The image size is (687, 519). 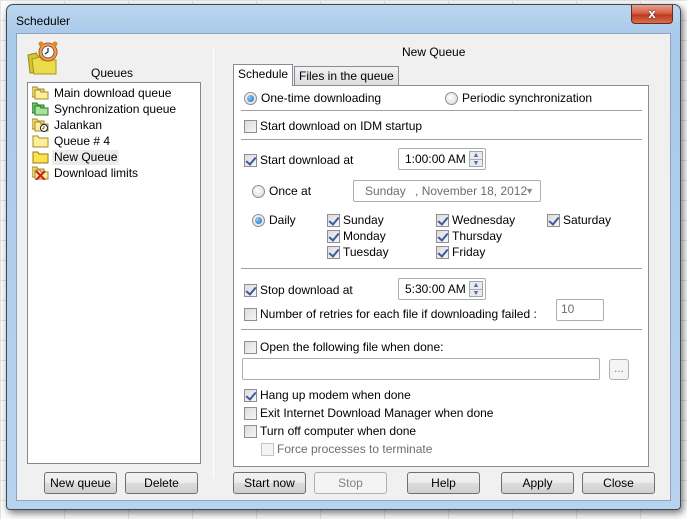 What do you see at coordinates (312, 98) in the screenshot?
I see `one-time-downloading-radio: One-time downloading` at bounding box center [312, 98].